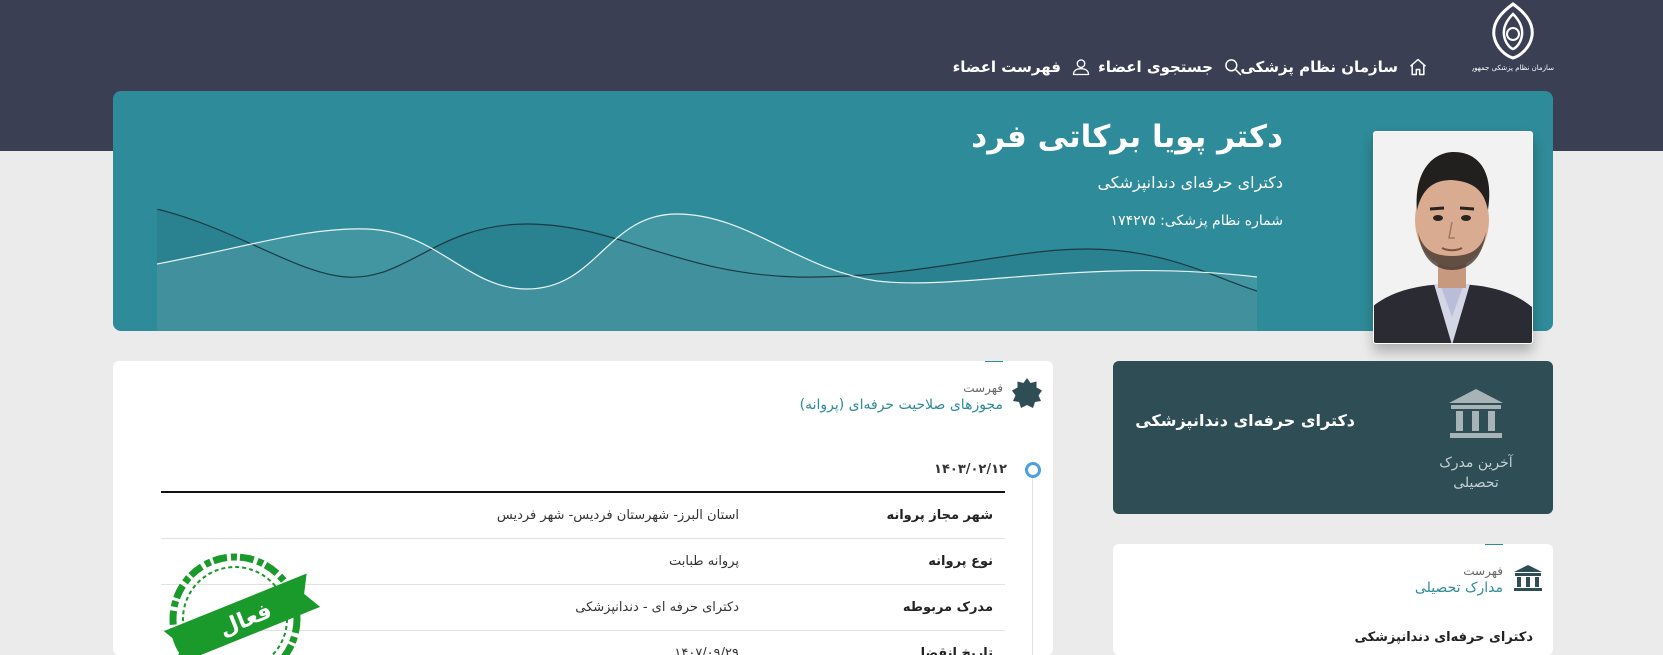 The width and height of the screenshot is (1663, 655). Describe the element at coordinates (1319, 67) in the screenshot. I see `nav-home-label: سازمان نظام پزشکی` at that location.